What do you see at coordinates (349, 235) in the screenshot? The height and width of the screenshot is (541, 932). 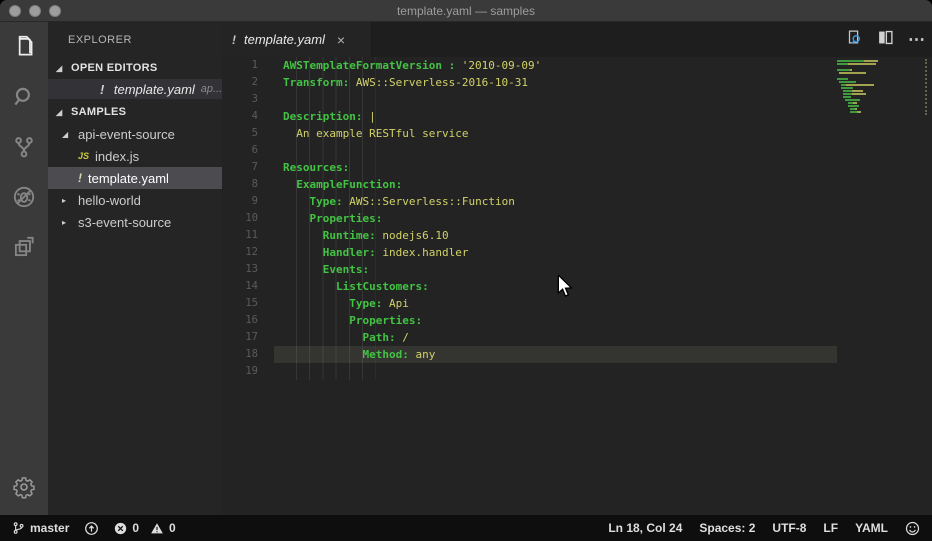 I see `yaml-key-token: Runtime:` at bounding box center [349, 235].